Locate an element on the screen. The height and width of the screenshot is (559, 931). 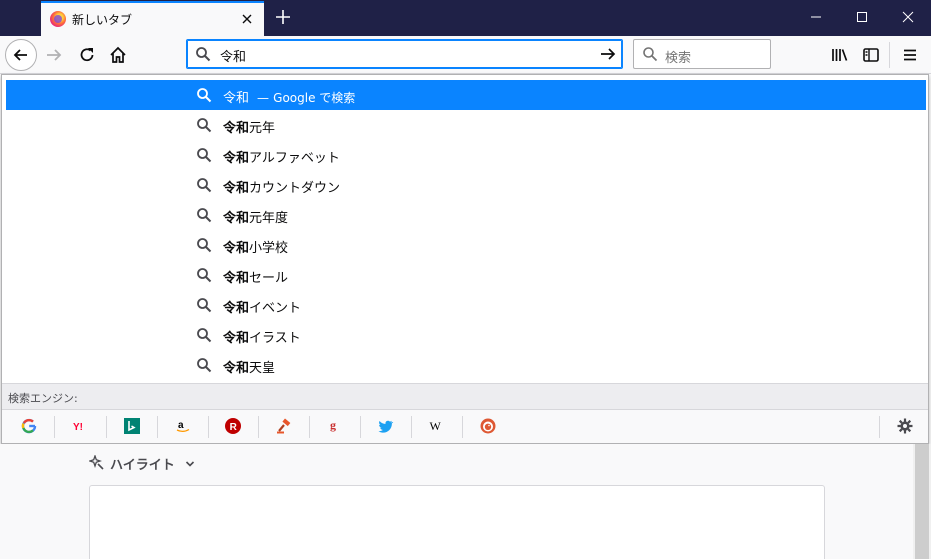
suggestion-text: 令和アルファベット is located at coordinates (281, 156).